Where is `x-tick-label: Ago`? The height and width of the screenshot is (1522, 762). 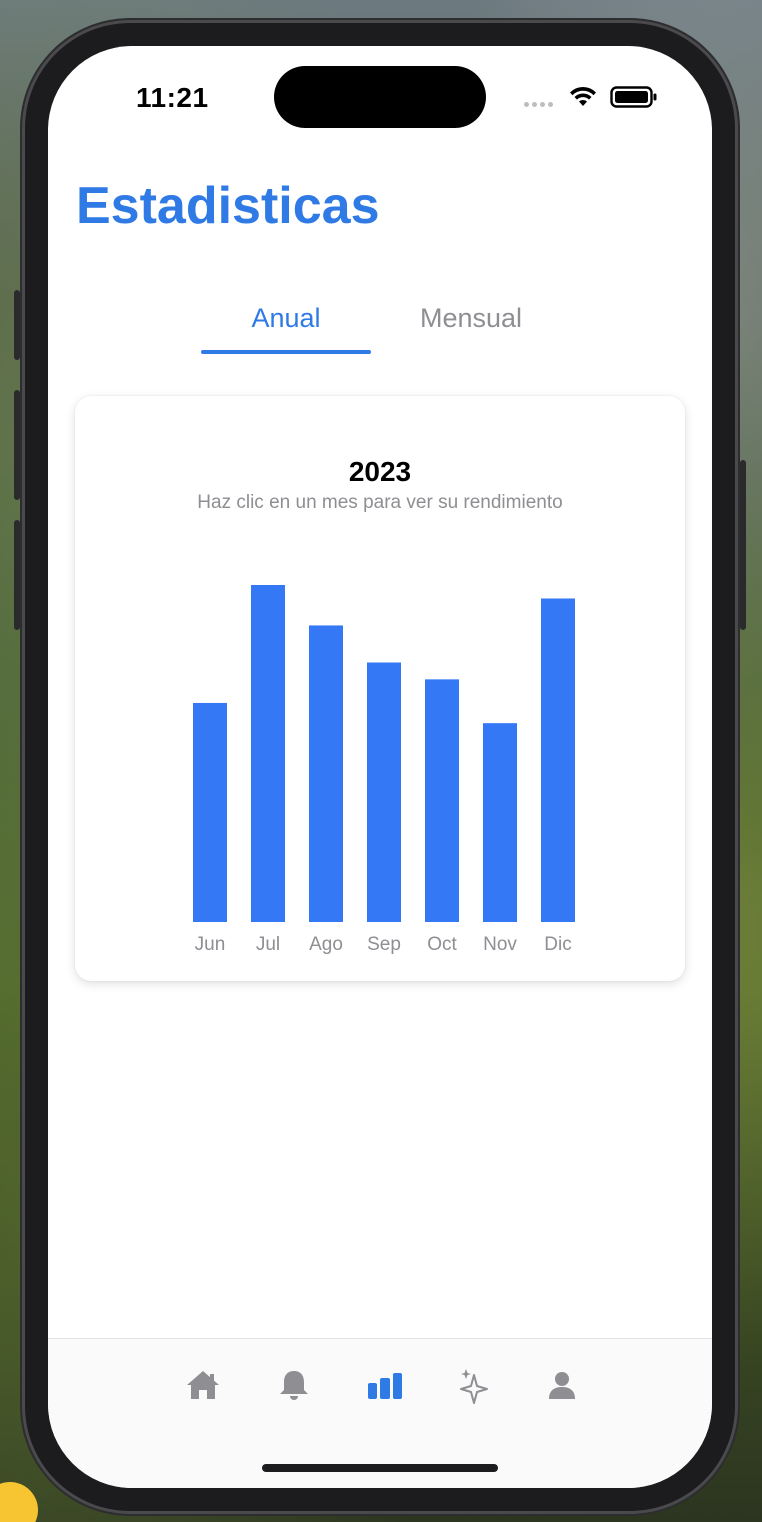
x-tick-label: Ago is located at coordinates (326, 944).